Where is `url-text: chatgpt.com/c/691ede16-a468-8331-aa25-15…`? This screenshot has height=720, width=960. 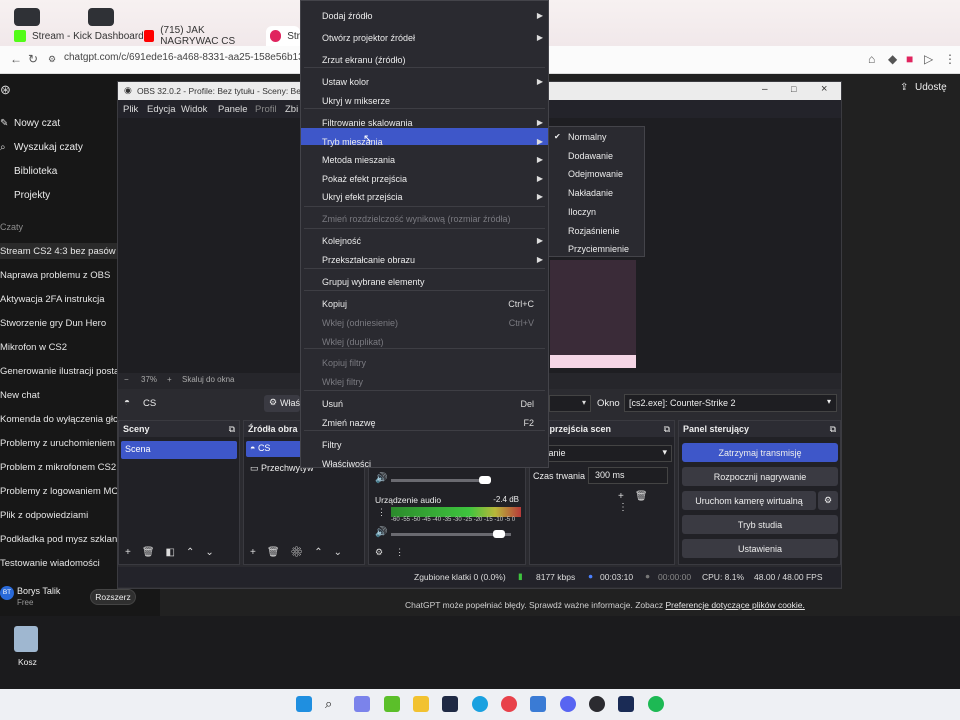
url-text: chatgpt.com/c/691ede16-a468-8331-aa25-15… is located at coordinates (189, 57).